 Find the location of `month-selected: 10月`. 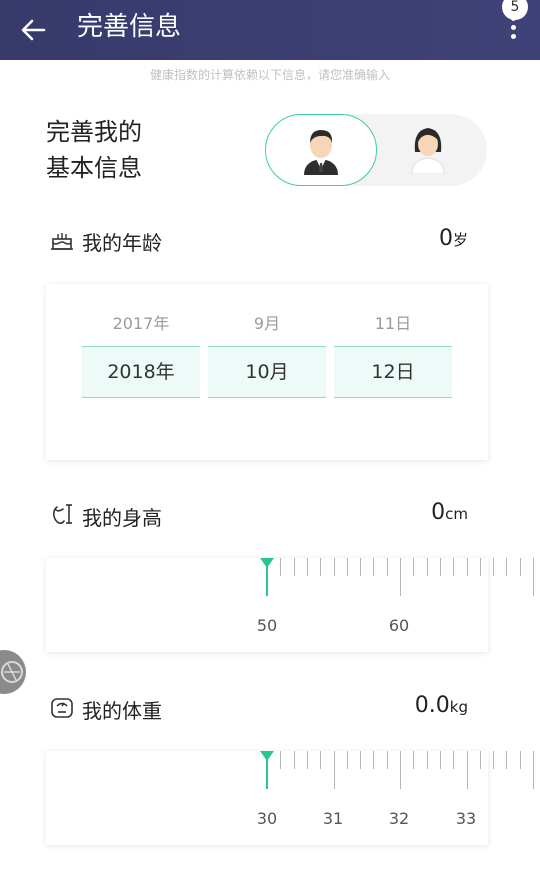

month-selected: 10月 is located at coordinates (267, 372).